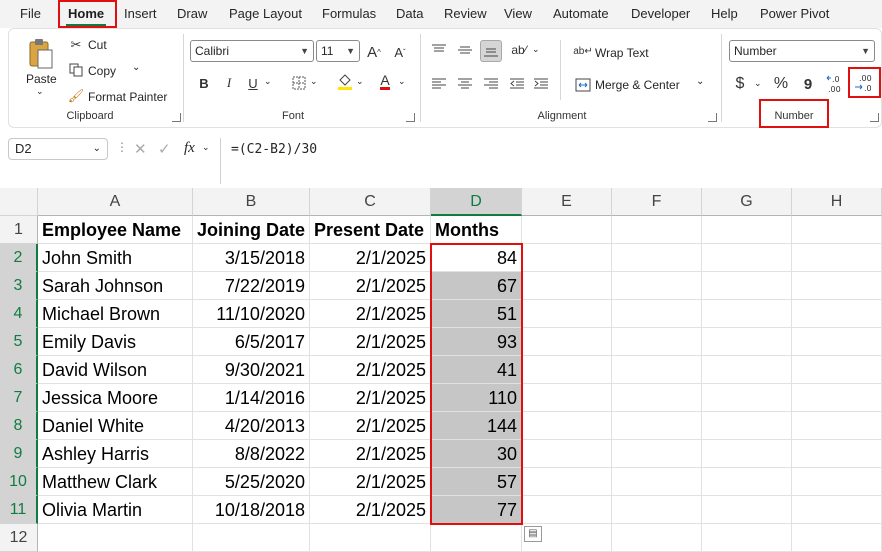 The height and width of the screenshot is (552, 882). I want to click on cell-h8, so click(837, 426).